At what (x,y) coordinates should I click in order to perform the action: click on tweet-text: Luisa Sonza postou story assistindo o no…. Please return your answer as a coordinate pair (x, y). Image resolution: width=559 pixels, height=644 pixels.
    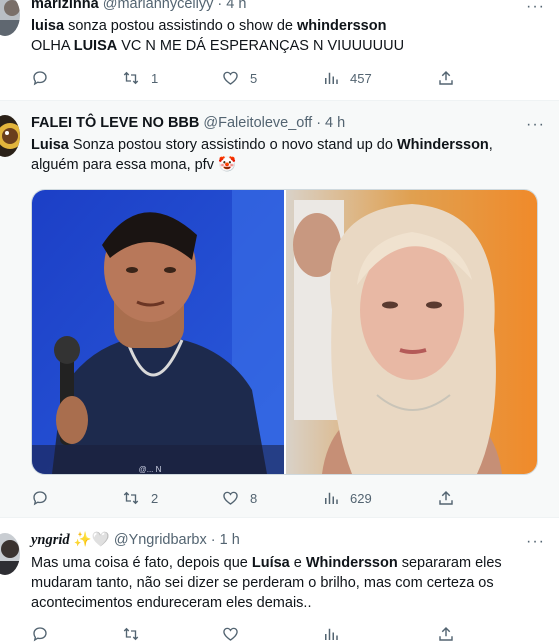
    Looking at the image, I should click on (262, 155).